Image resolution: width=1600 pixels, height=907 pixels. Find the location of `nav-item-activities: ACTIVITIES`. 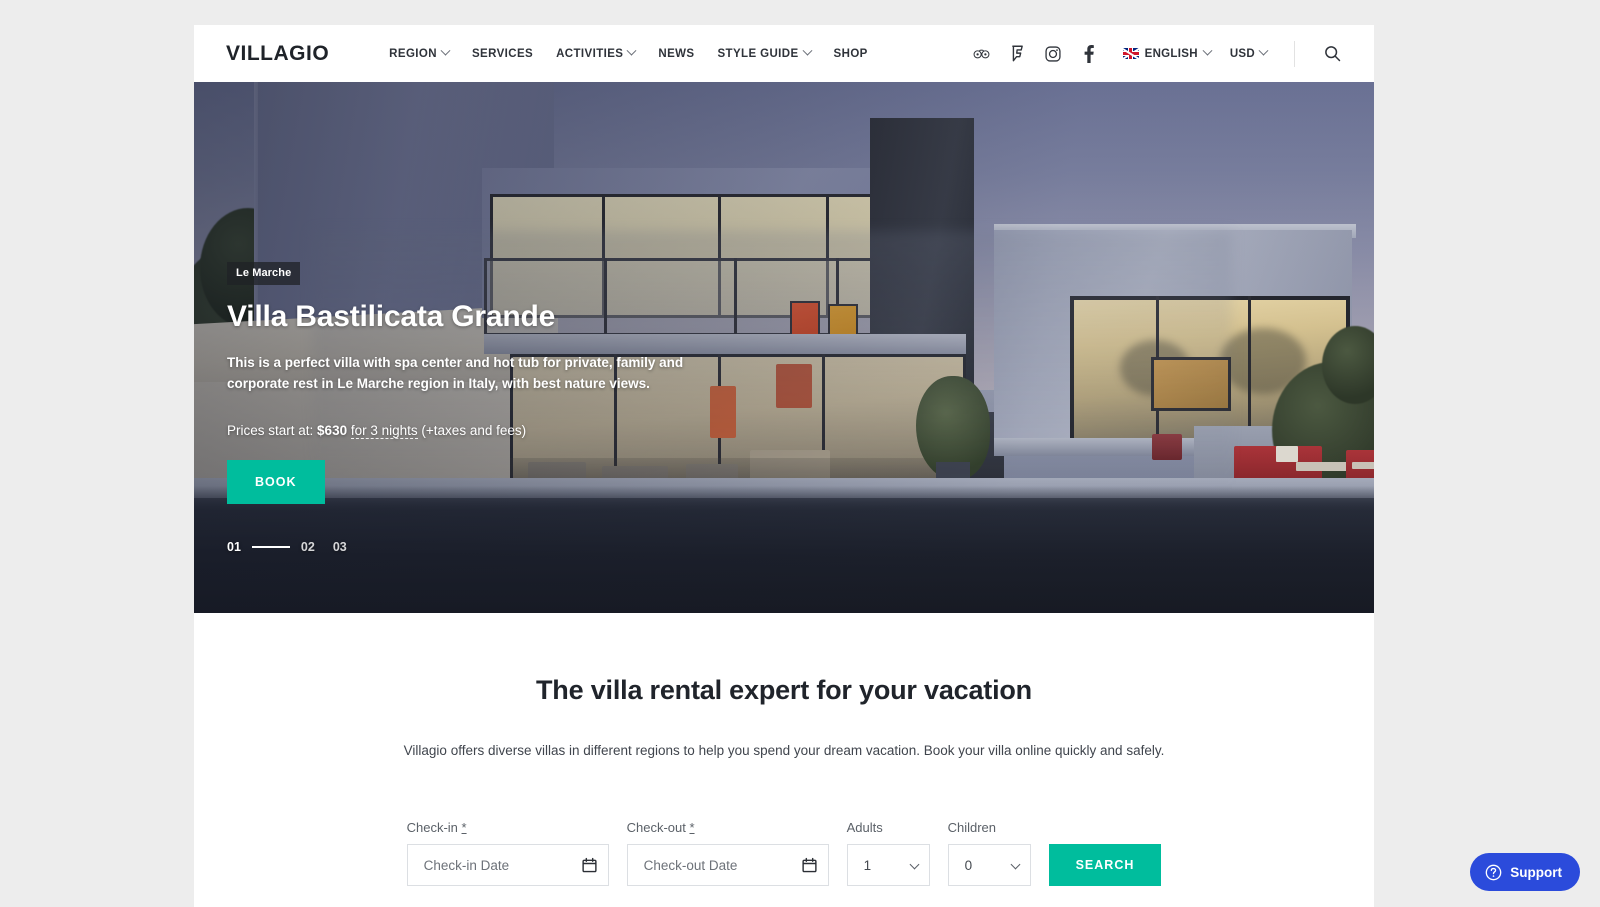

nav-item-activities: ACTIVITIES is located at coordinates (596, 52).